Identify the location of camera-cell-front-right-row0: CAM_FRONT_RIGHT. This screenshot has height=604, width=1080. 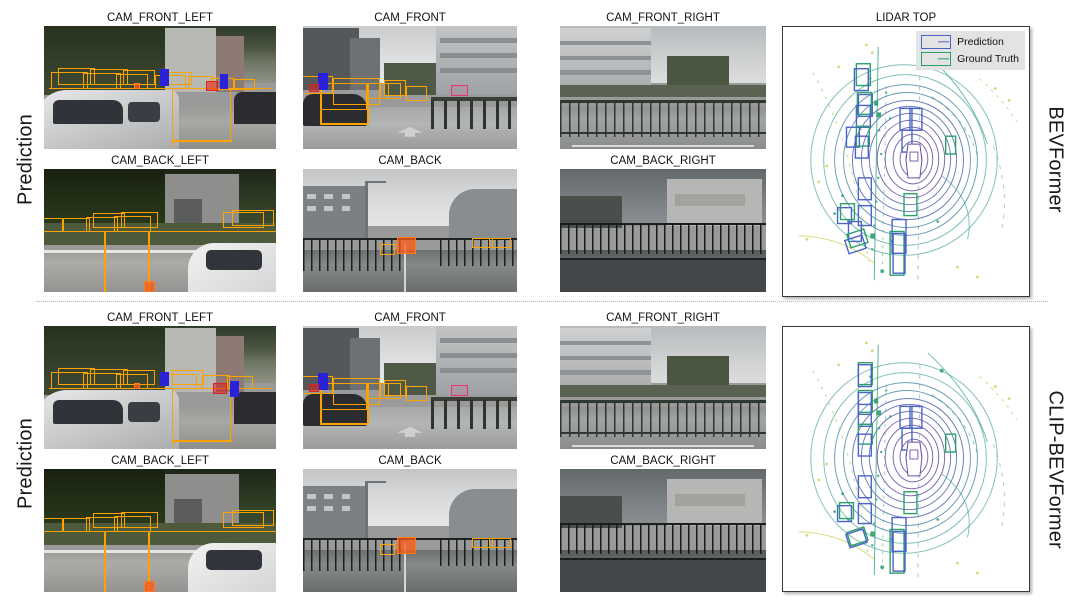
(663, 80).